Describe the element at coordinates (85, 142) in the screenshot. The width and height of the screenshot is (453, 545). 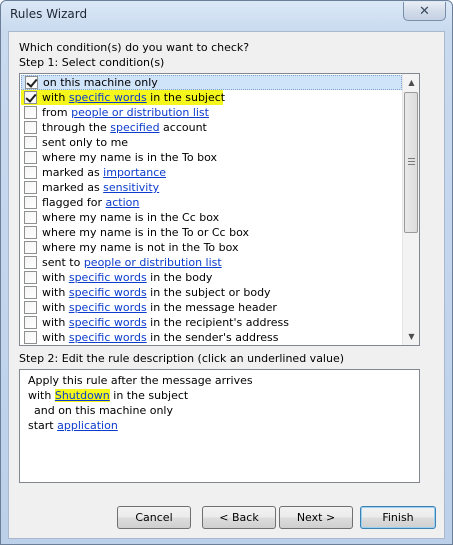
I see `condition-text: sent only to me` at that location.